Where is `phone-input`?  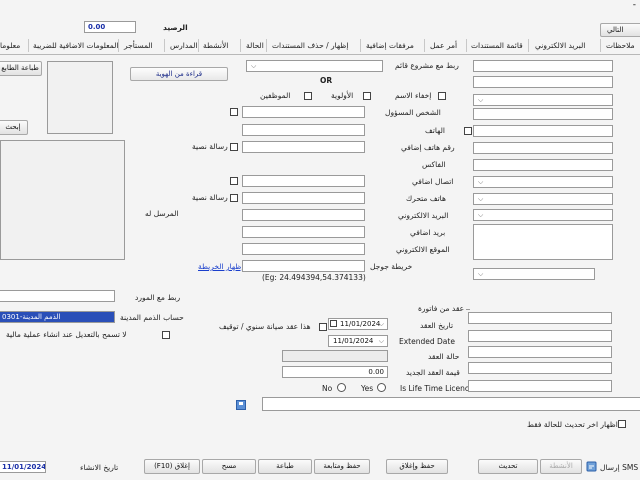 phone-input is located at coordinates (543, 131).